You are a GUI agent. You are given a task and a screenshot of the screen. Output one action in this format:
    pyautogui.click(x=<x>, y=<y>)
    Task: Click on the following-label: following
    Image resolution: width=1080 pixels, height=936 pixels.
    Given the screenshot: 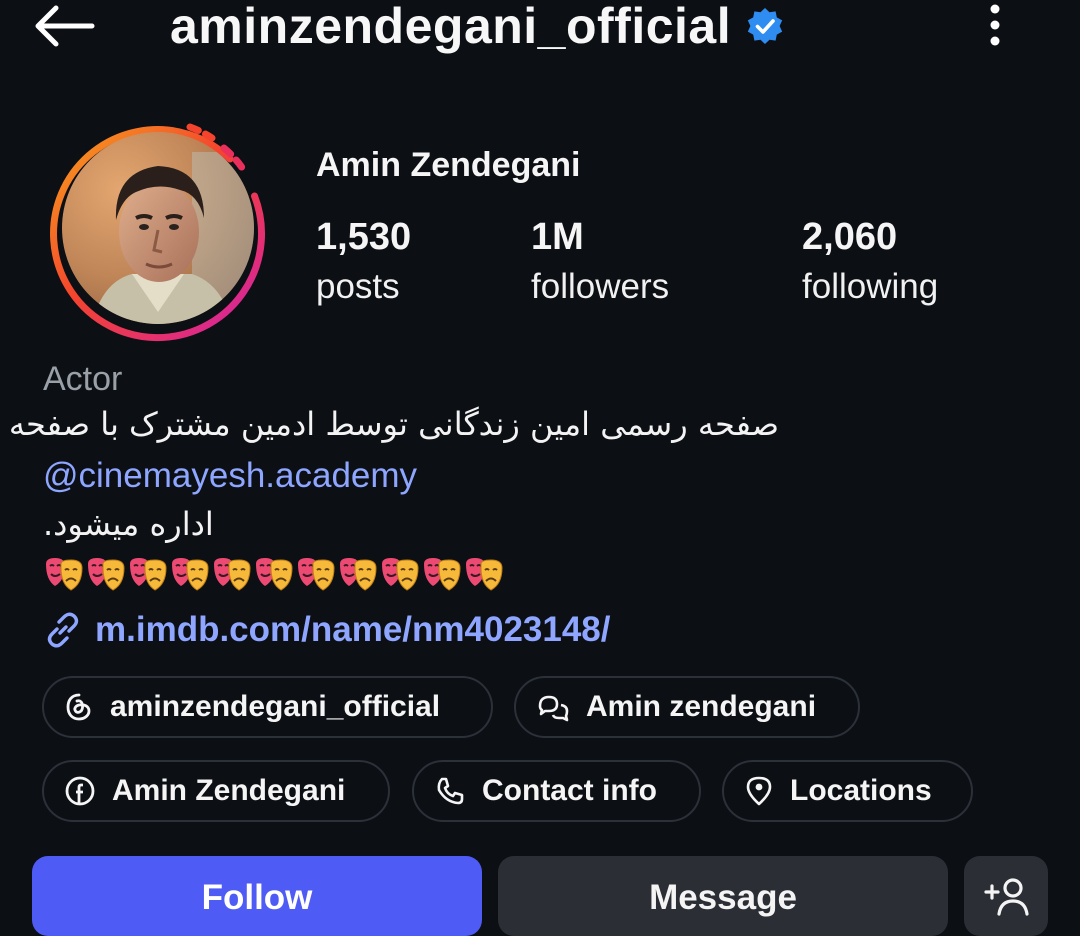 What is the action you would take?
    pyautogui.click(x=870, y=286)
    